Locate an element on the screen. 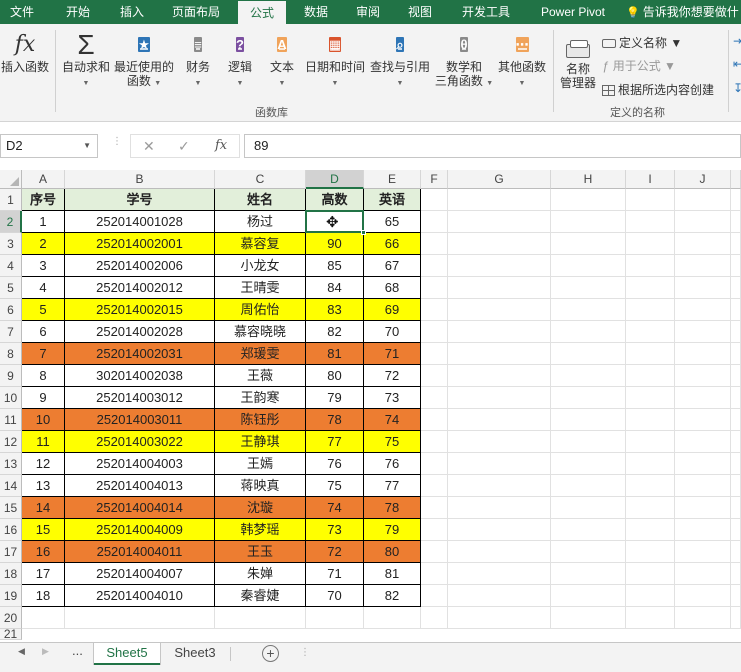  table-cell: 84 is located at coordinates (335, 288).